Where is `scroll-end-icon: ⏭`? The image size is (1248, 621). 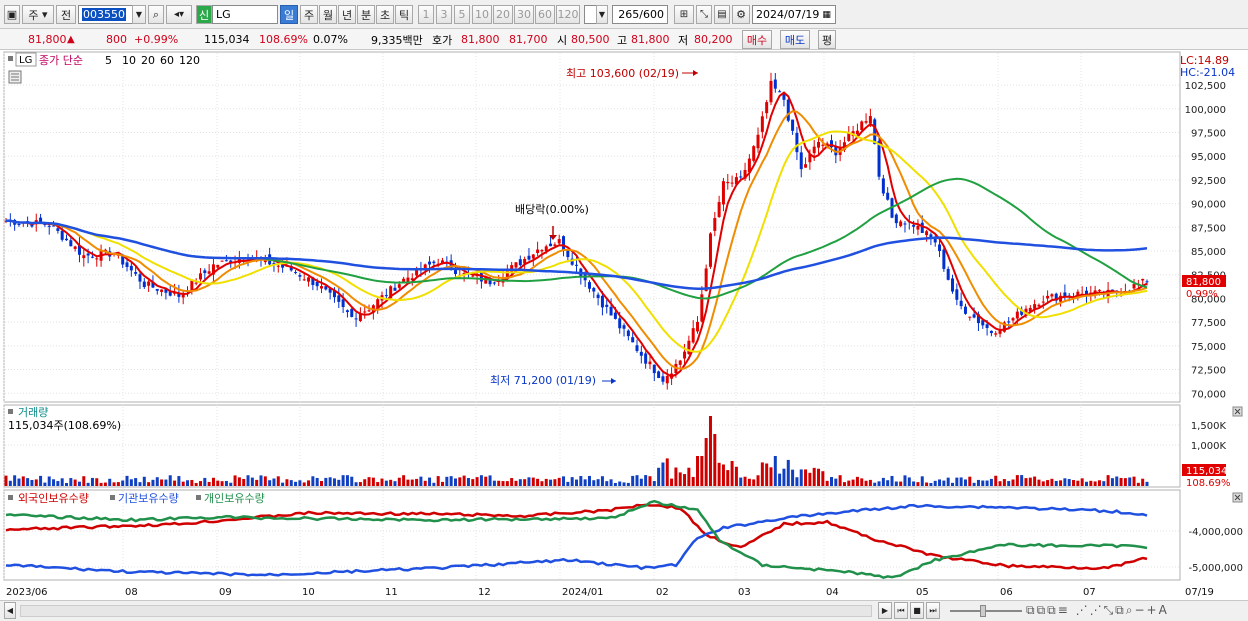
scroll-end-icon: ⏭ is located at coordinates (933, 610).